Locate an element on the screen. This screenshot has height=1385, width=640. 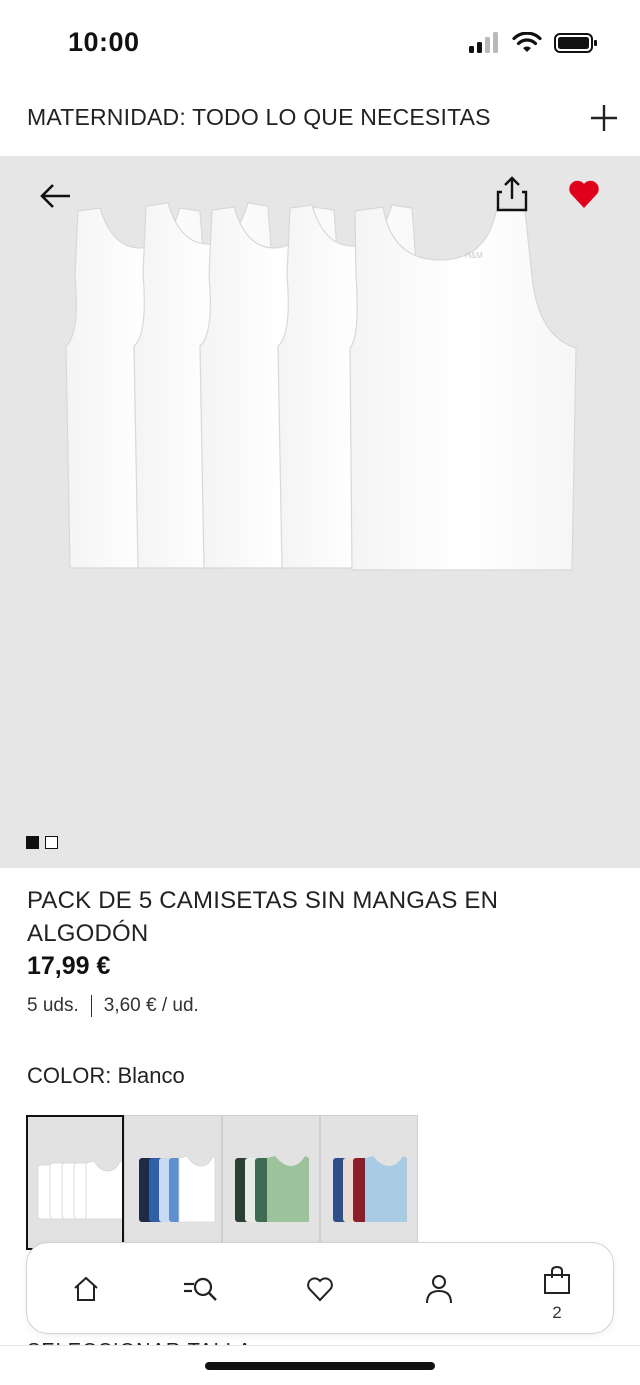
heart-icon is located at coordinates (584, 194).